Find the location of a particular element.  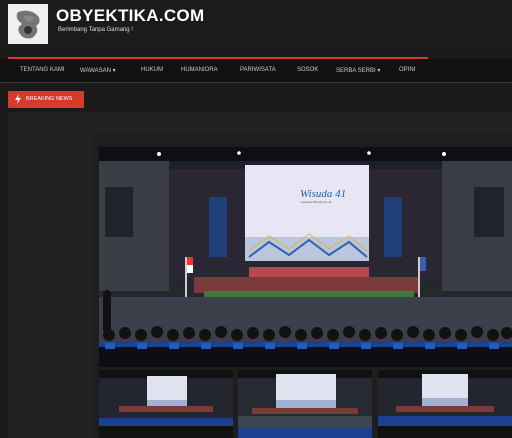

slide-title: Wisuda 41 is located at coordinates (323, 194).